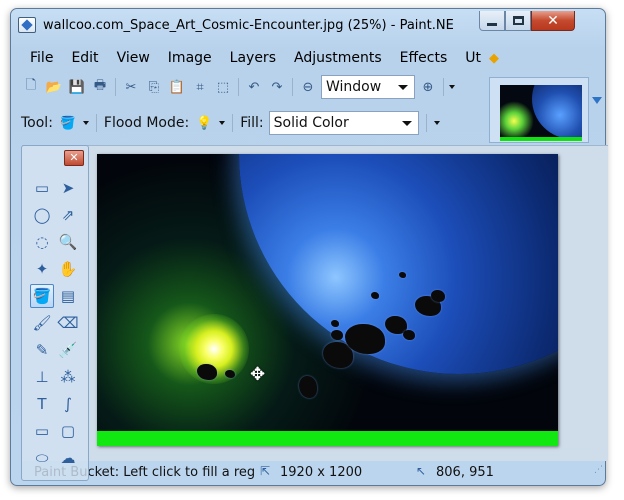 Image resolution: width=624 pixels, height=500 pixels. Describe the element at coordinates (41, 58) in the screenshot. I see `menu-file: File` at that location.